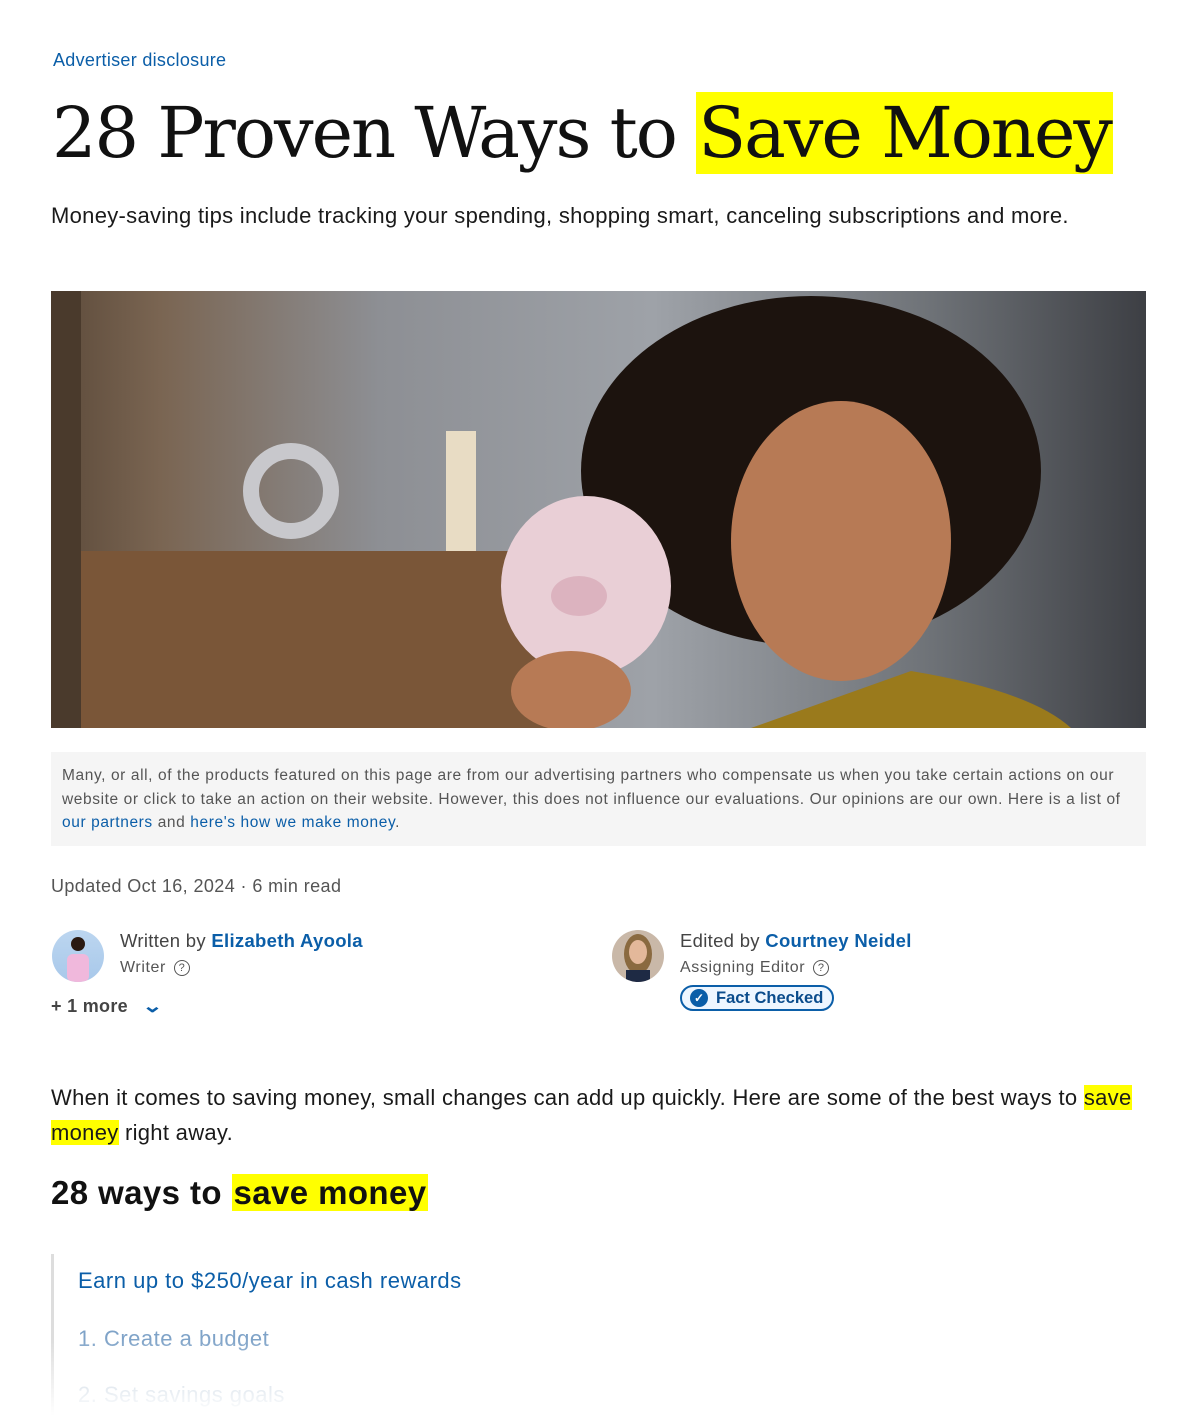 This screenshot has height=1424, width=1200. What do you see at coordinates (173, 1339) in the screenshot?
I see `toc-item-create-budget: 1. Create a budget` at bounding box center [173, 1339].